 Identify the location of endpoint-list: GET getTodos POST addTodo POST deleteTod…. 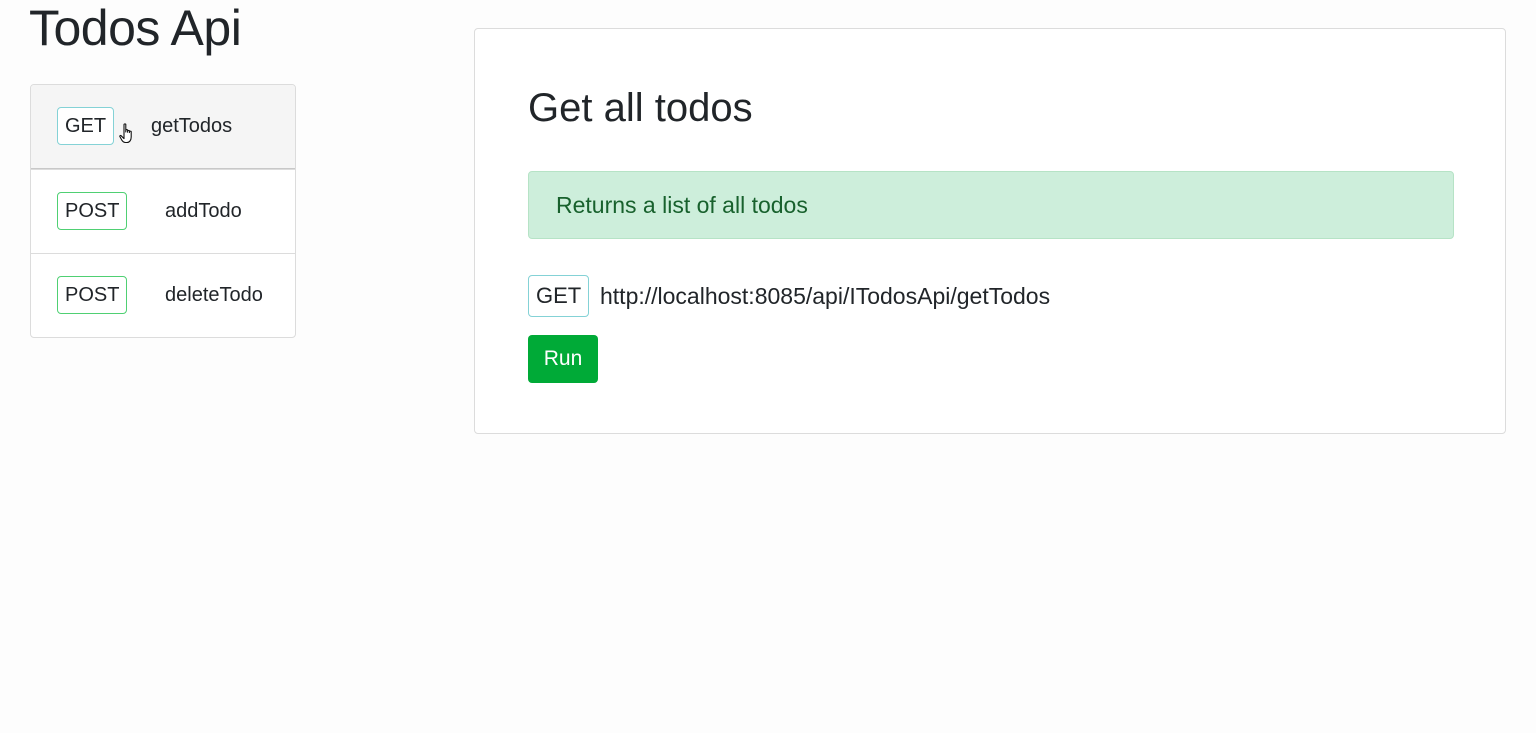
(163, 211).